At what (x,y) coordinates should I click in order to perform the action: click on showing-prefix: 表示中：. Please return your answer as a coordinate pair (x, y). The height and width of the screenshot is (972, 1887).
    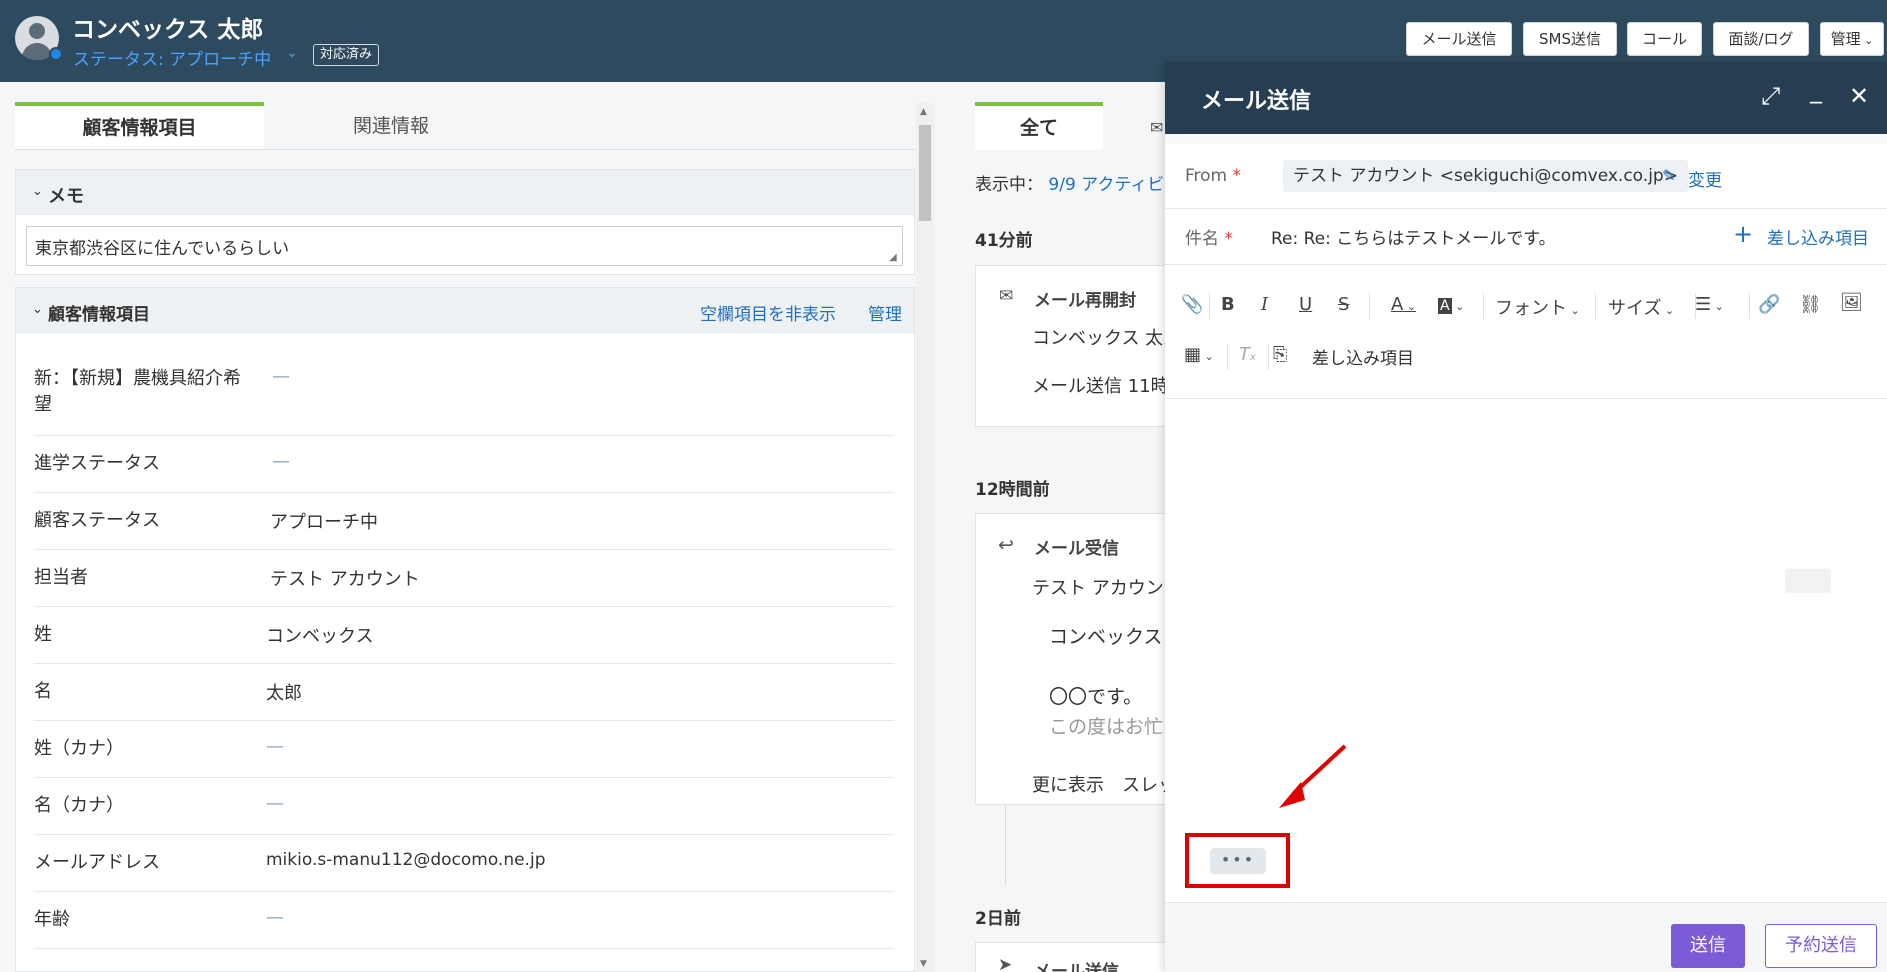
    Looking at the image, I should click on (1009, 185).